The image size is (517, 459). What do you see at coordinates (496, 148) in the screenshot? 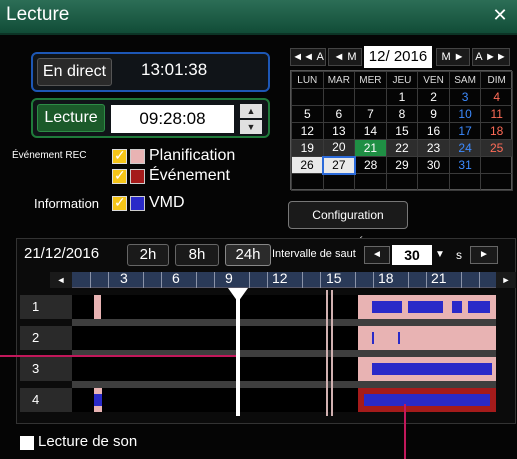
I see `calendar-day: 25` at bounding box center [496, 148].